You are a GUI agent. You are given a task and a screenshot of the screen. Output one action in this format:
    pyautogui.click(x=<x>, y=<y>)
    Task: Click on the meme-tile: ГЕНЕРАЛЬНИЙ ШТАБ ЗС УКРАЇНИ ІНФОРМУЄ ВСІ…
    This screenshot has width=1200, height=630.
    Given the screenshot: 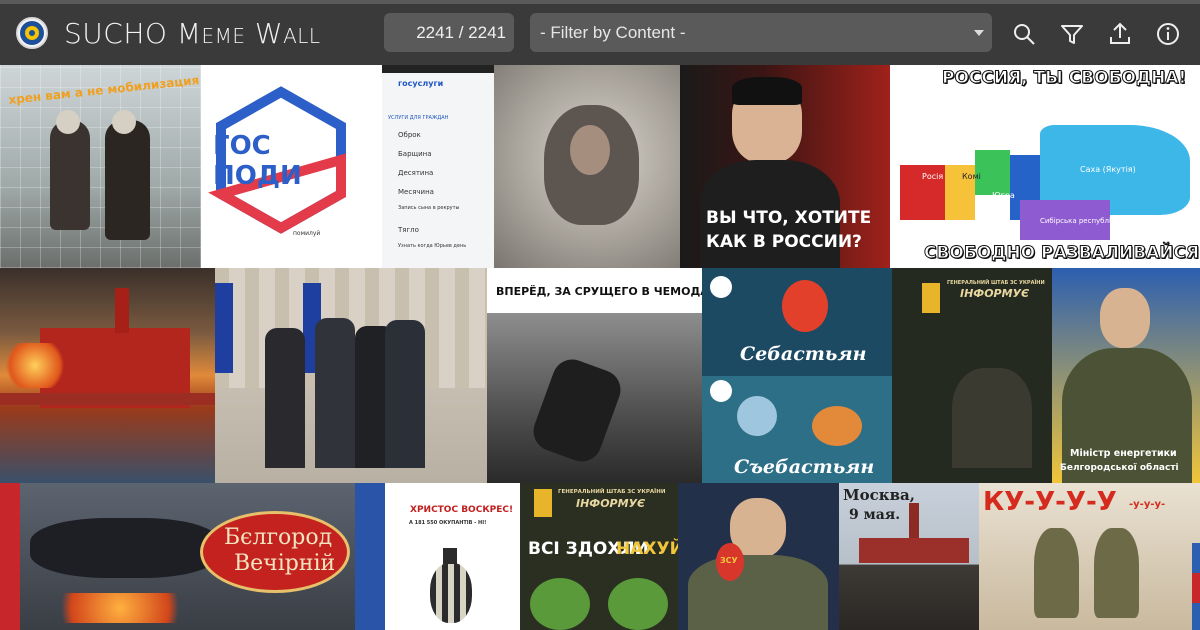 What is the action you would take?
    pyautogui.click(x=599, y=556)
    